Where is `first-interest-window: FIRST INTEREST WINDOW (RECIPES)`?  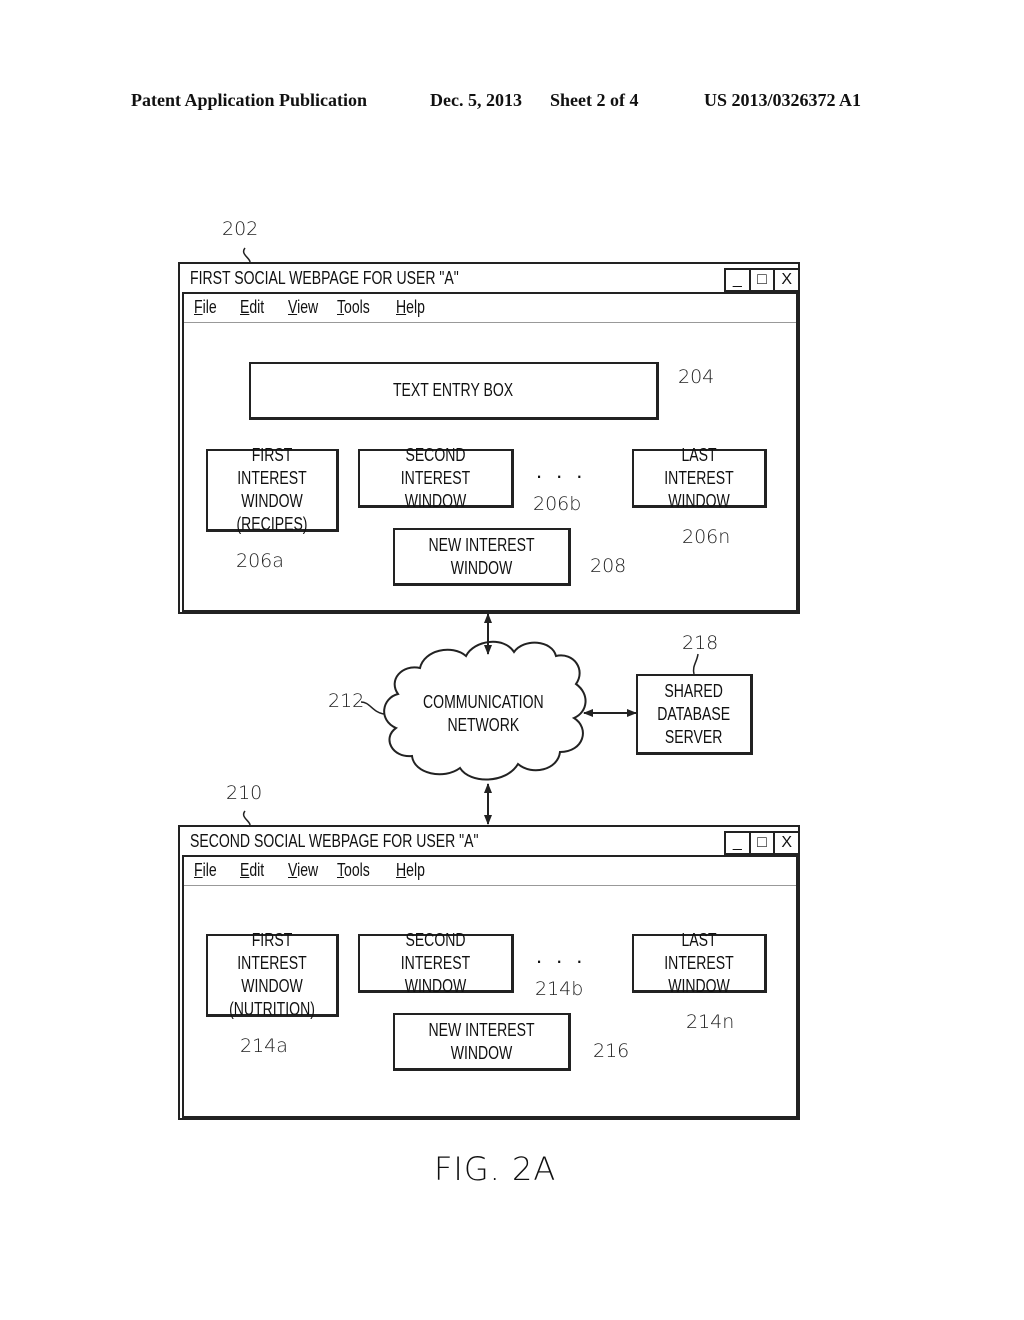 first-interest-window: FIRST INTEREST WINDOW (RECIPES) is located at coordinates (272, 489).